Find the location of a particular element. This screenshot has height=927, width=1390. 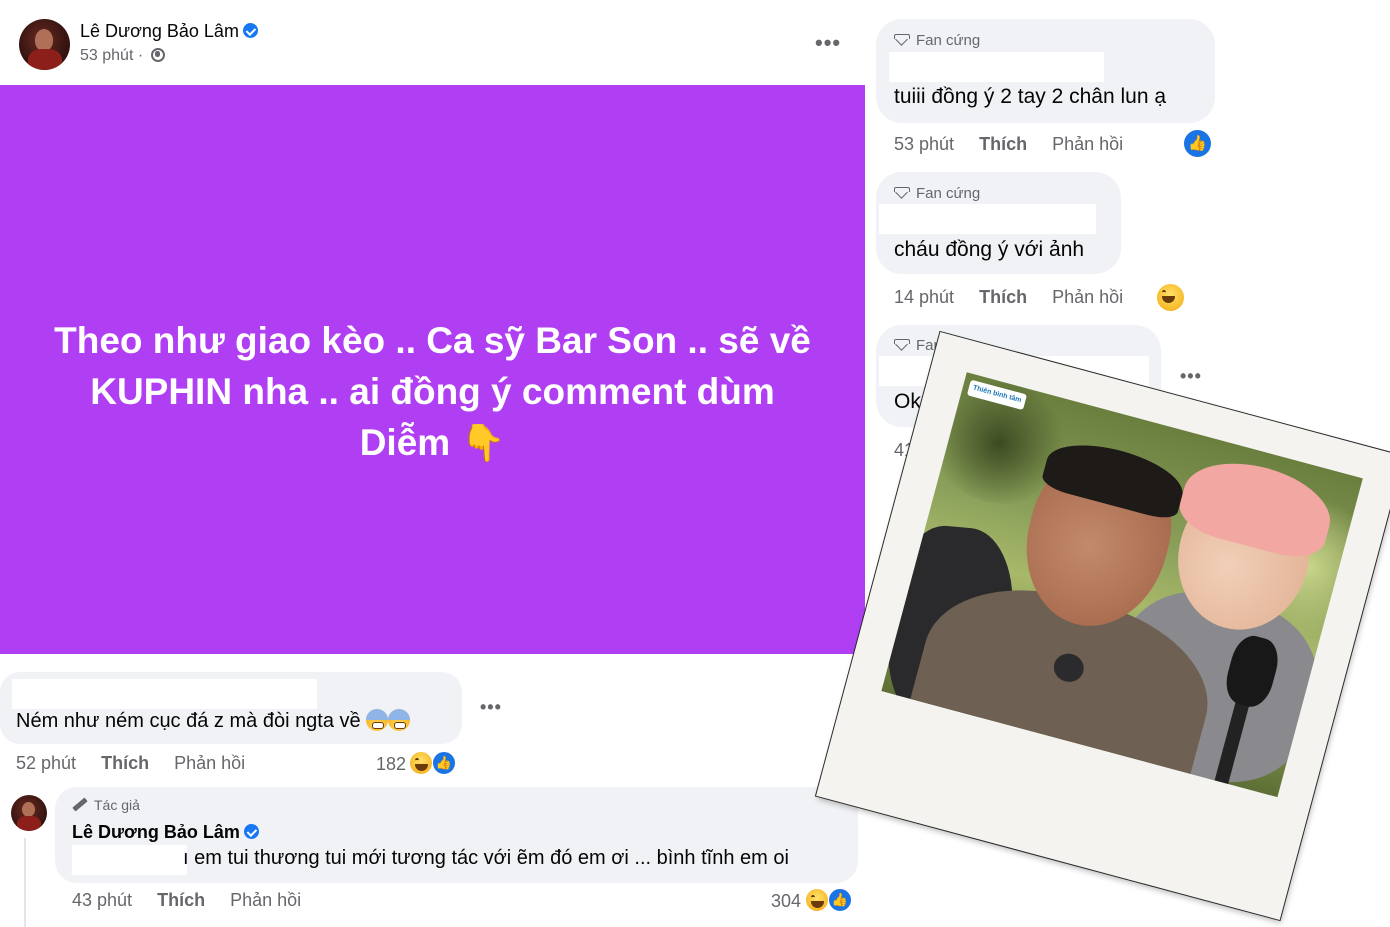

pointing-down-icon: 👇 is located at coordinates (483, 442).